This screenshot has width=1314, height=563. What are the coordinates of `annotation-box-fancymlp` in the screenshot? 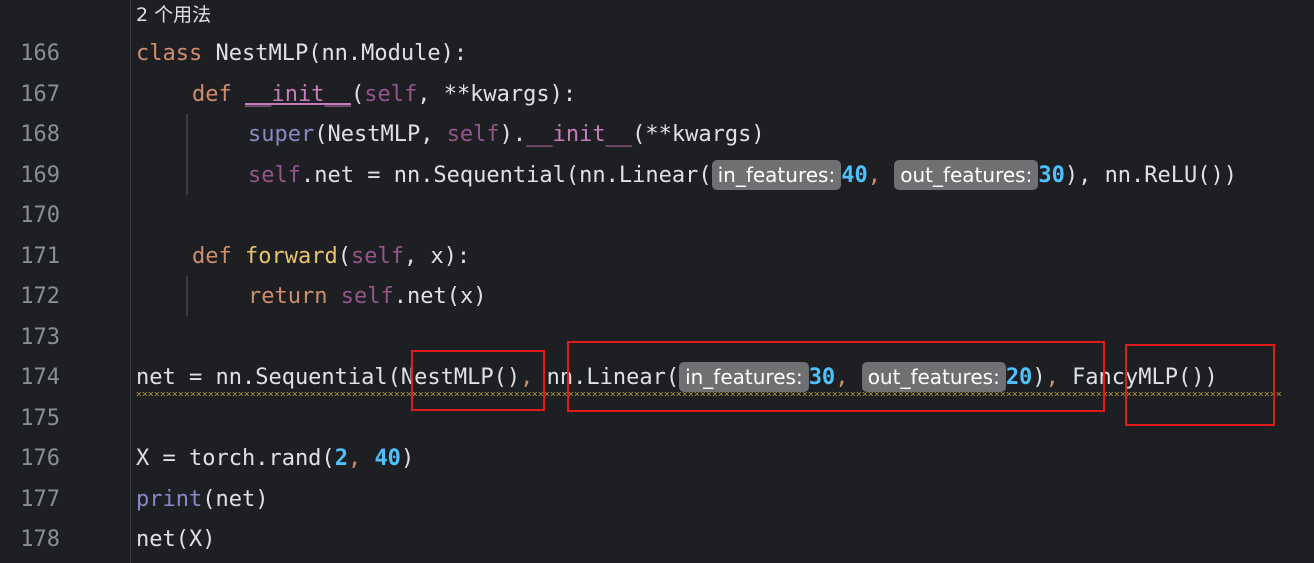 It's located at (1200, 385).